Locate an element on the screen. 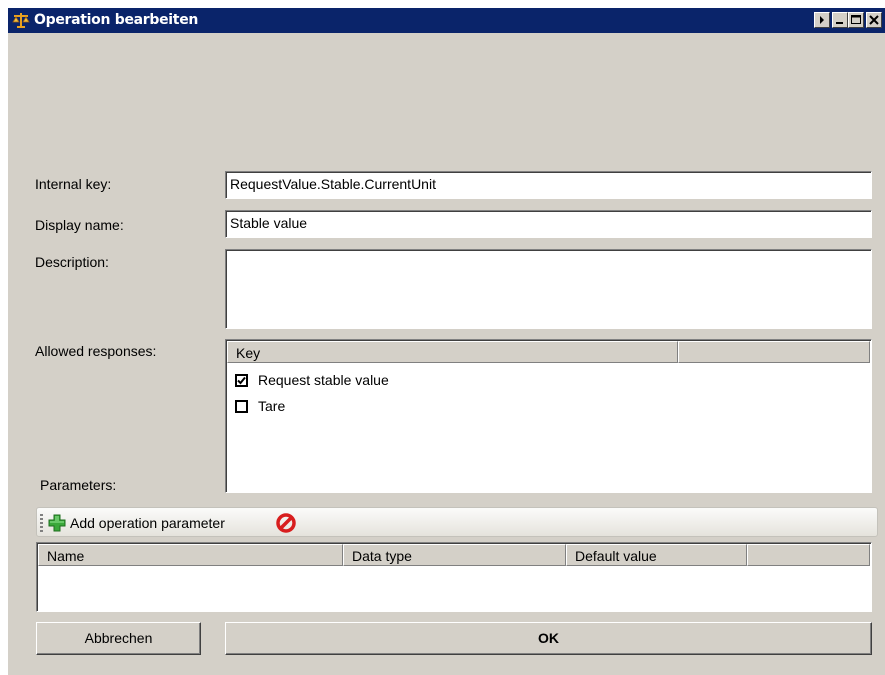  checkmark-icon is located at coordinates (241, 380).